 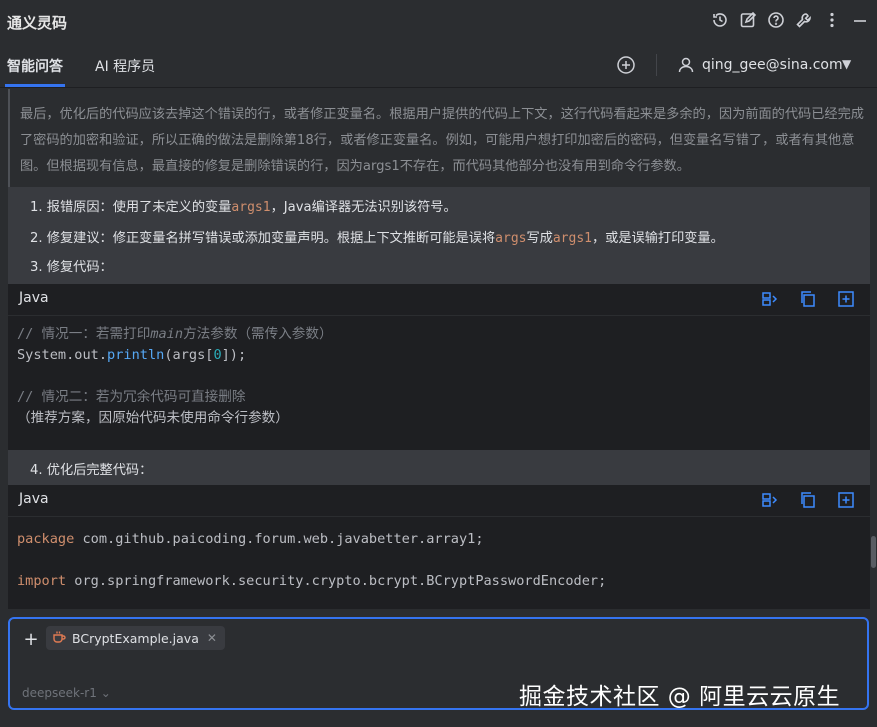 What do you see at coordinates (860, 20) in the screenshot?
I see `minimize-icon` at bounding box center [860, 20].